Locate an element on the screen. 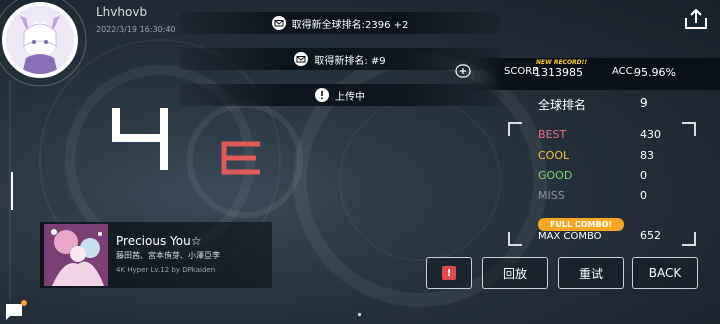  back-button: BACK is located at coordinates (665, 273).